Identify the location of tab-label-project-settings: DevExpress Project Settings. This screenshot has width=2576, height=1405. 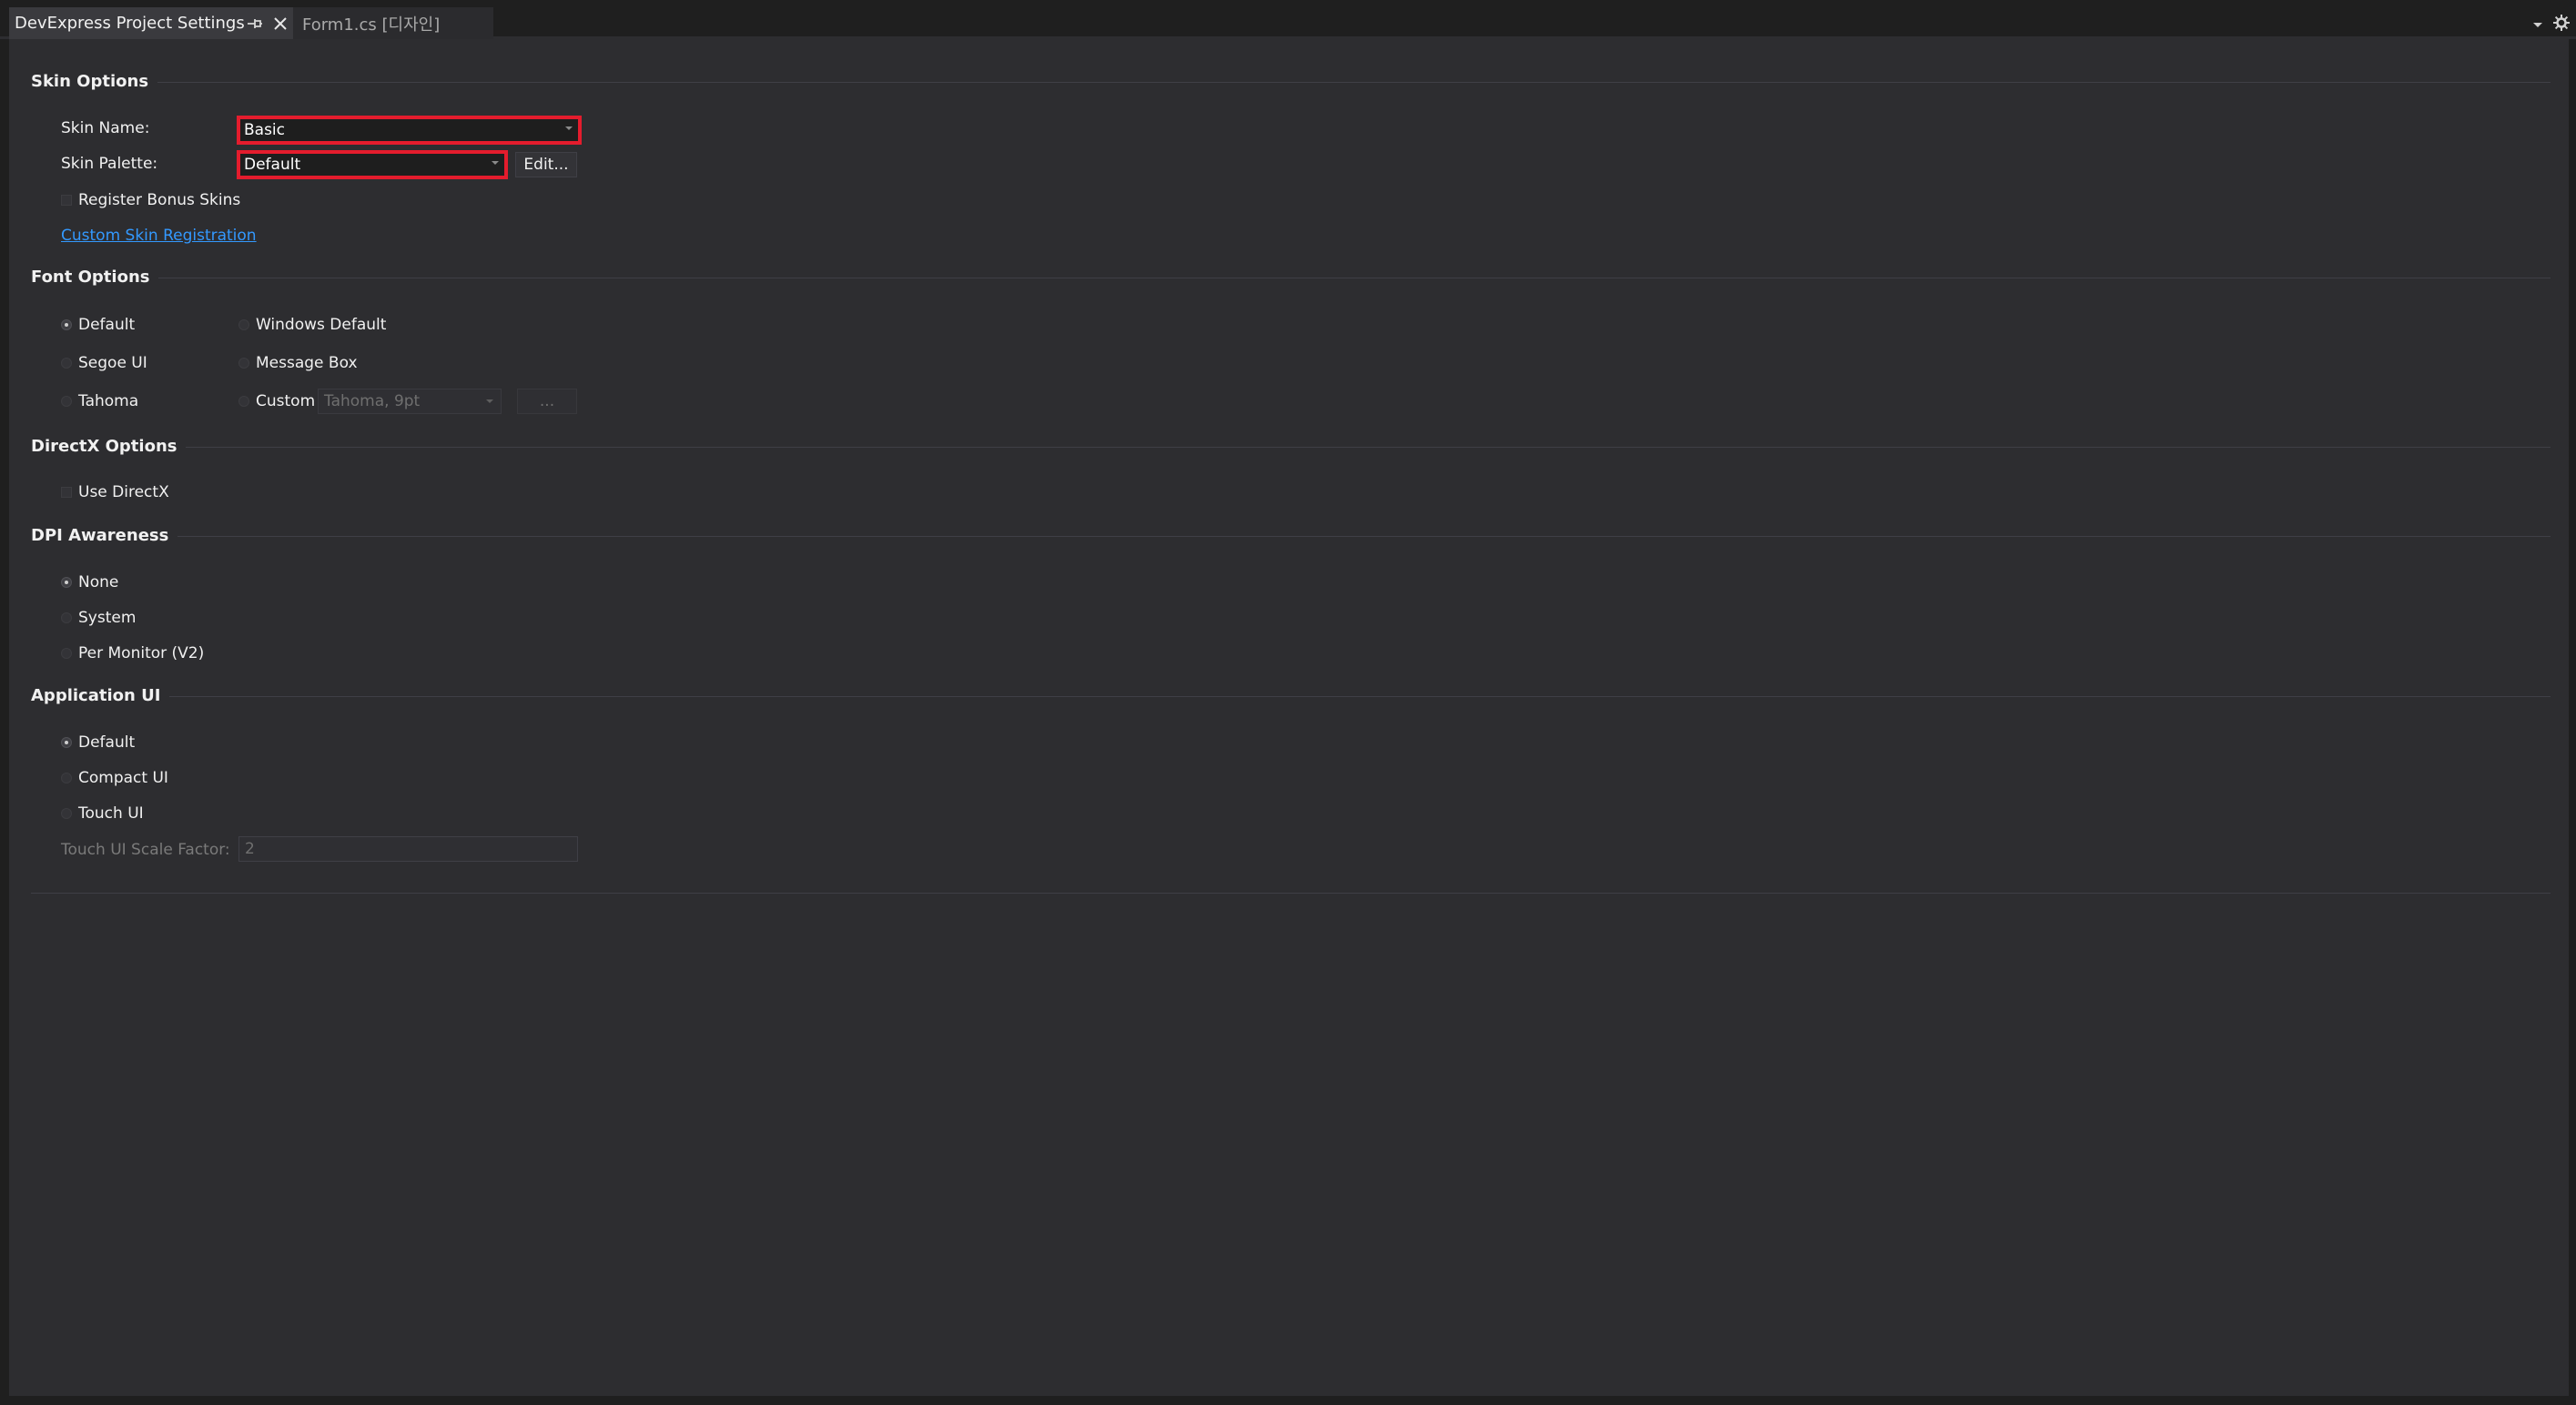
(130, 23).